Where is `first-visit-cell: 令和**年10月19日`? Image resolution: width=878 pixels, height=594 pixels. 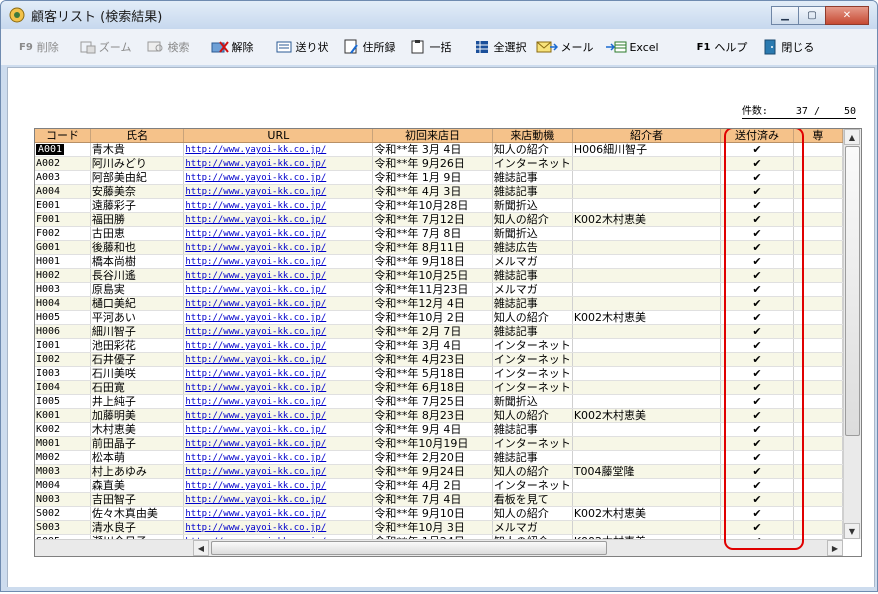 first-visit-cell: 令和**年10月19日 is located at coordinates (432, 443).